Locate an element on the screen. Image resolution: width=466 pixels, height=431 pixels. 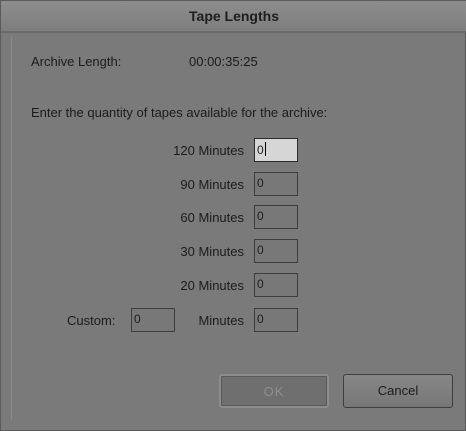
tape-20-label: 20 Minutes is located at coordinates (212, 285).